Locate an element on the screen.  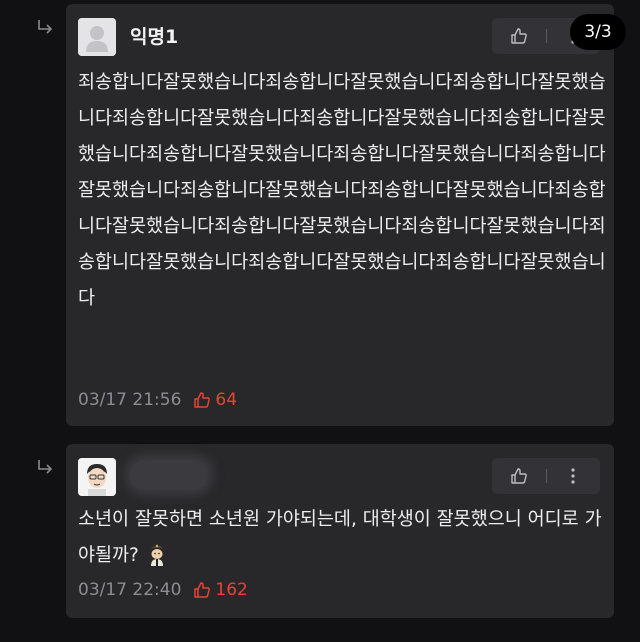
more-options-button is located at coordinates (574, 476).